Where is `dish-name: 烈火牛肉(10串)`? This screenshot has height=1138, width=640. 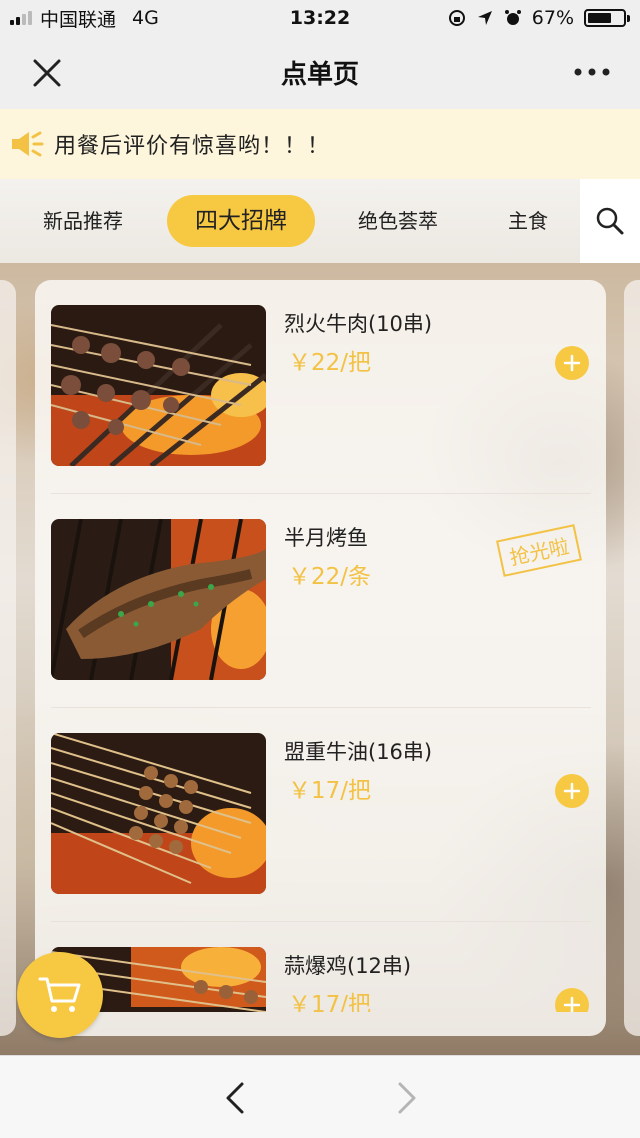
dish-name: 烈火牛肉(10串) is located at coordinates (358, 324).